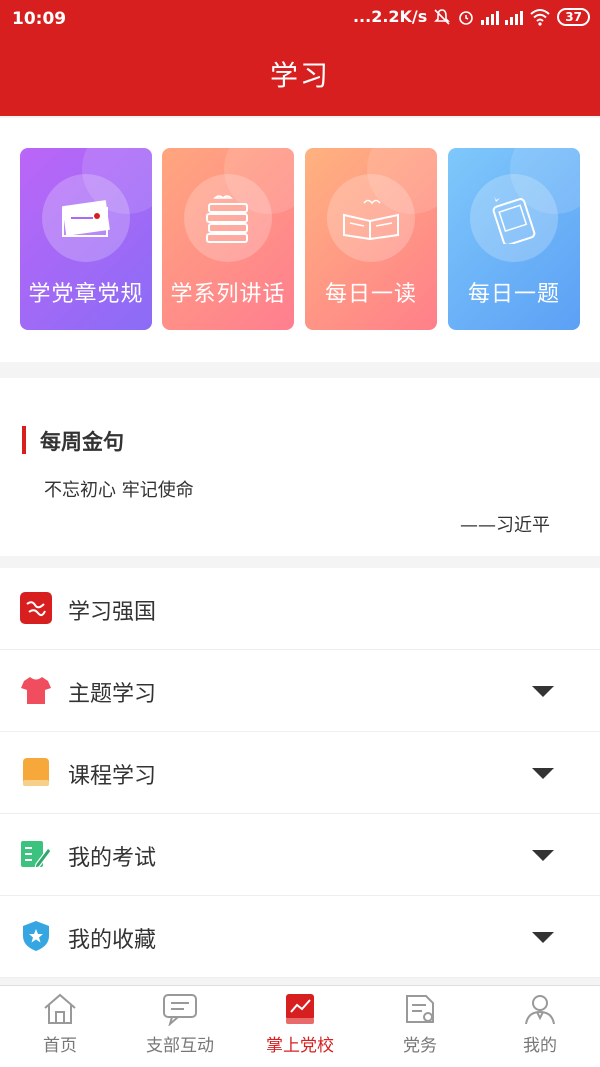  I want to click on card-daily-question: 每日一题, so click(514, 239).